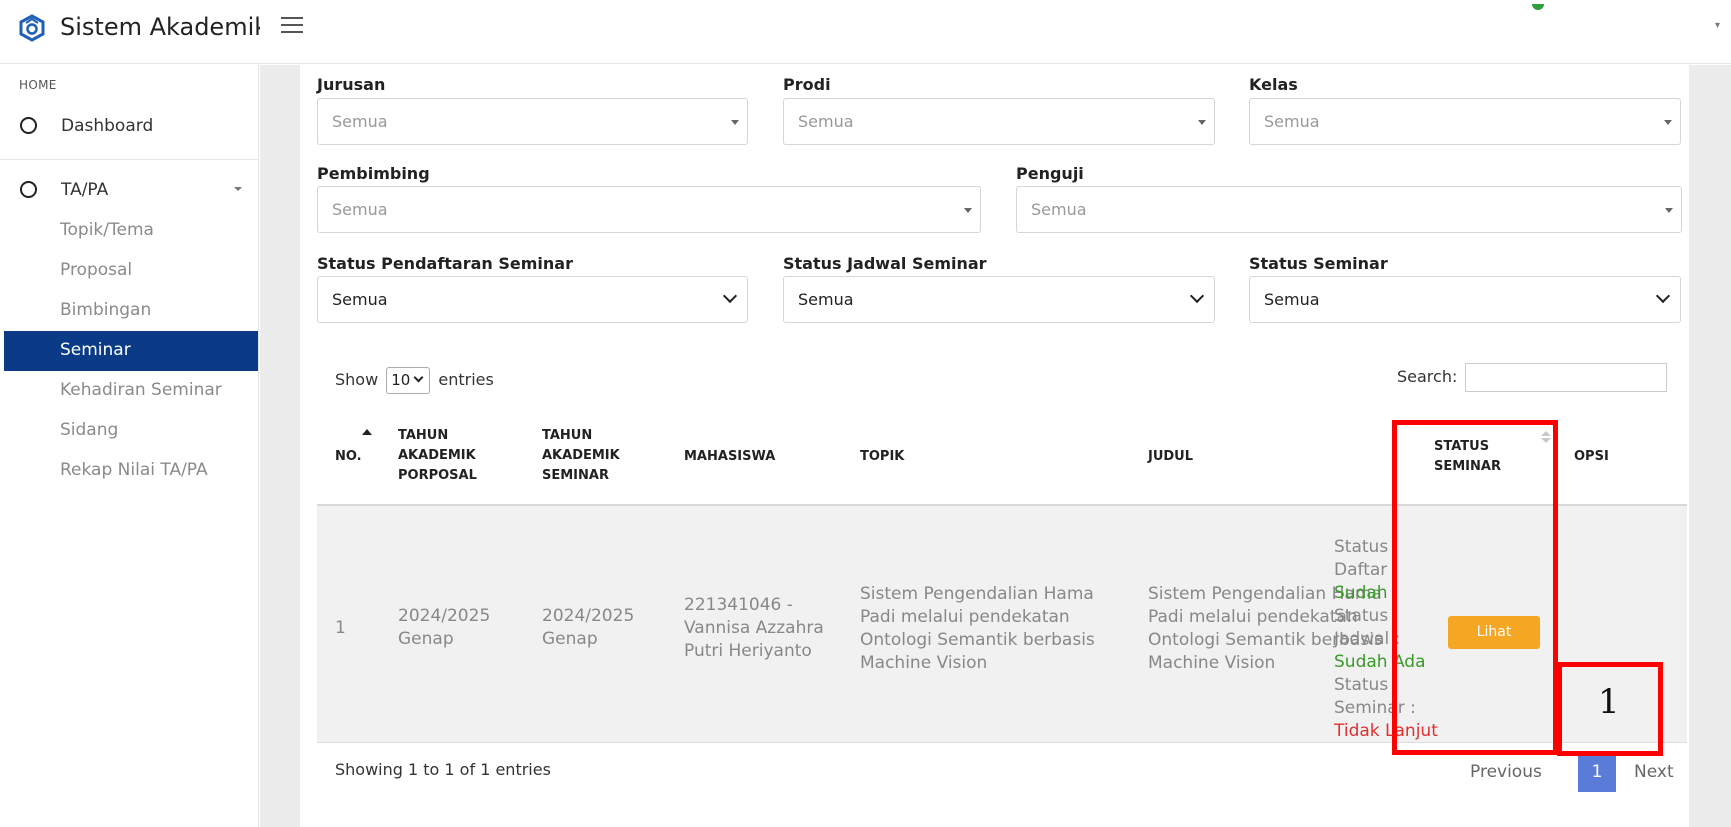  Describe the element at coordinates (107, 126) in the screenshot. I see `sidebar-item-label: Dashboard` at that location.